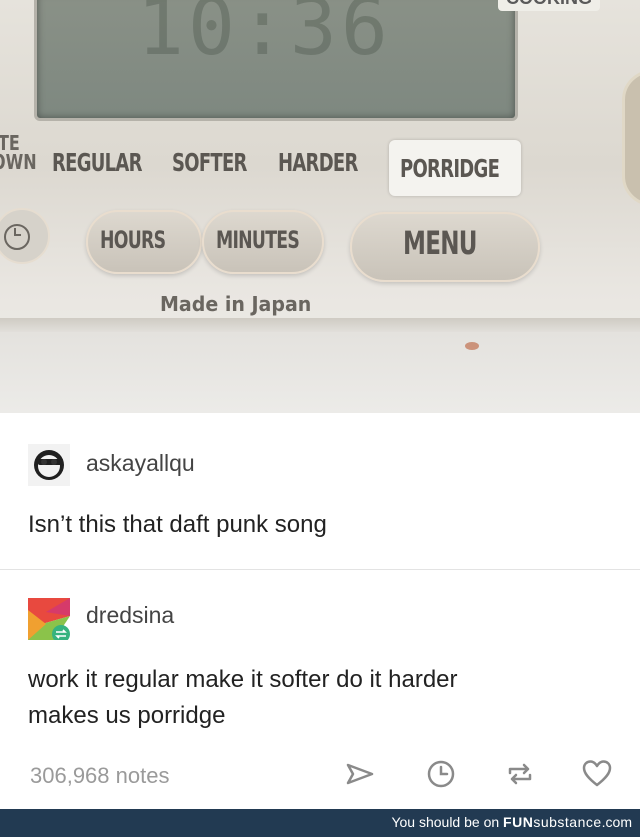 The width and height of the screenshot is (640, 837). Describe the element at coordinates (127, 715) in the screenshot. I see `dredsina-comment-line-2: makes us porridge` at that location.